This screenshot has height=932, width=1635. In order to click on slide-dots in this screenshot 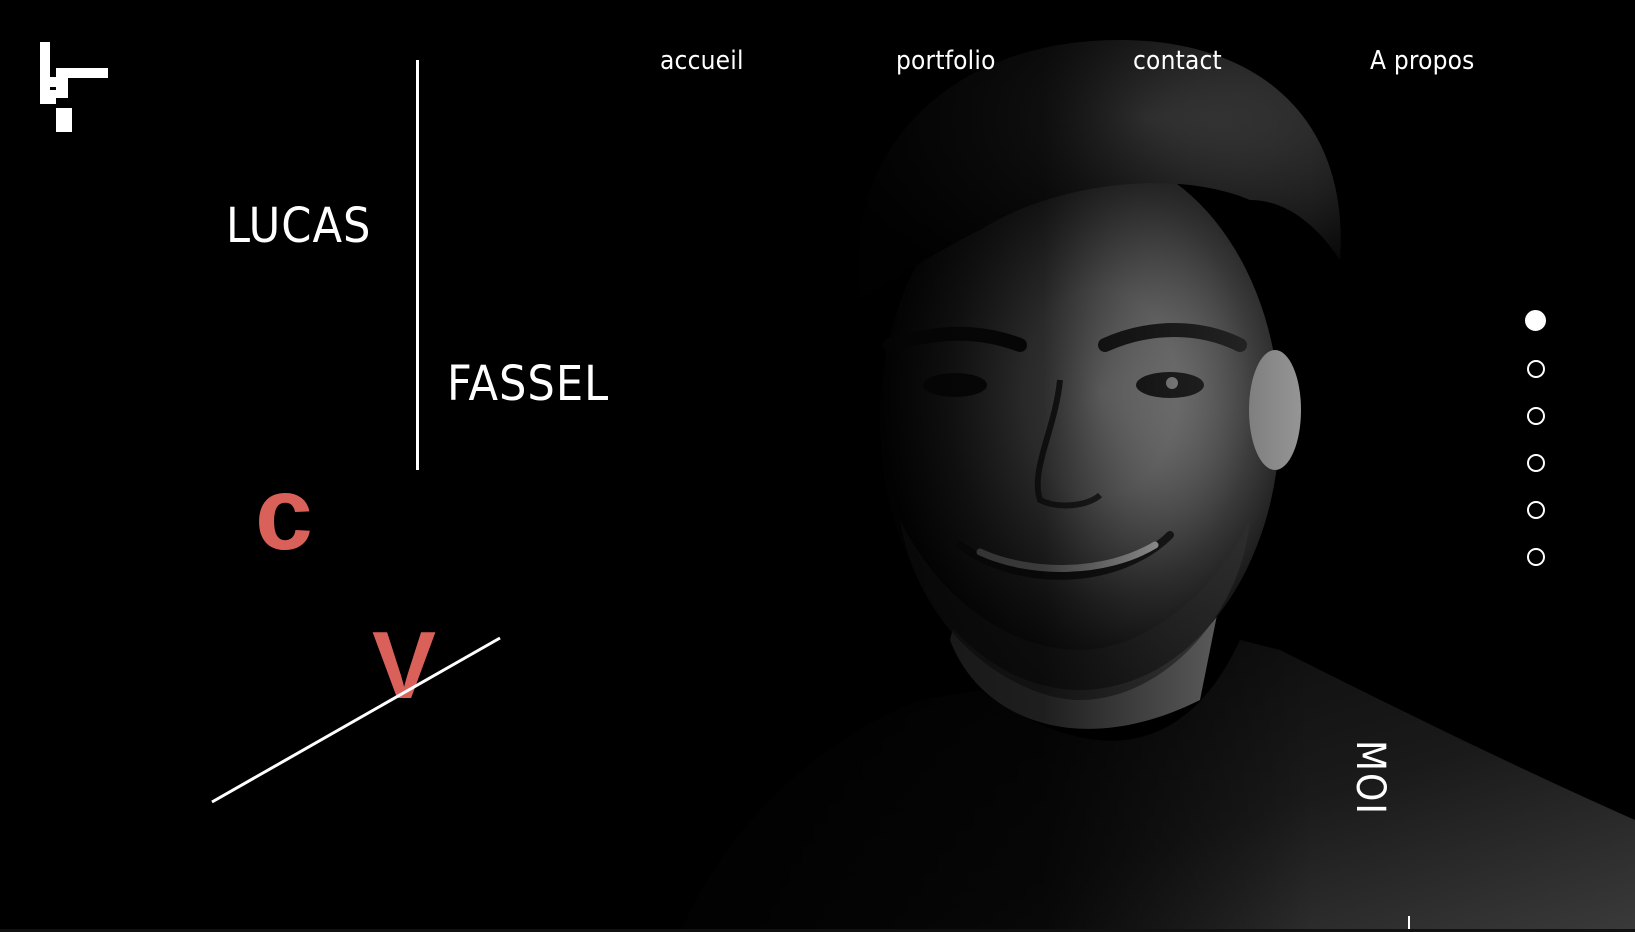, I will do `click(1537, 452)`.